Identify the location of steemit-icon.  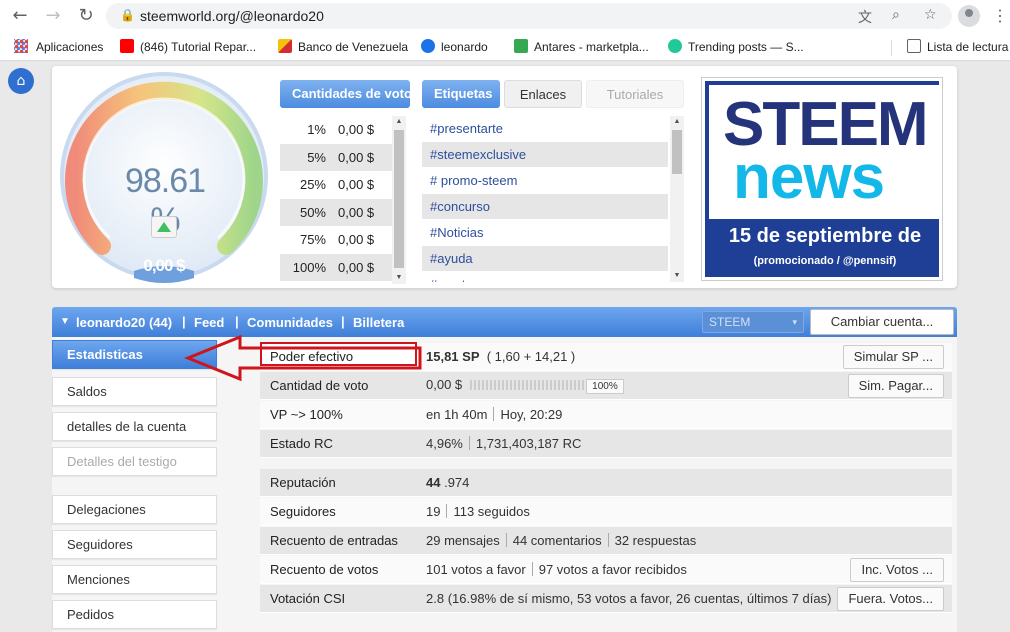
(428, 46).